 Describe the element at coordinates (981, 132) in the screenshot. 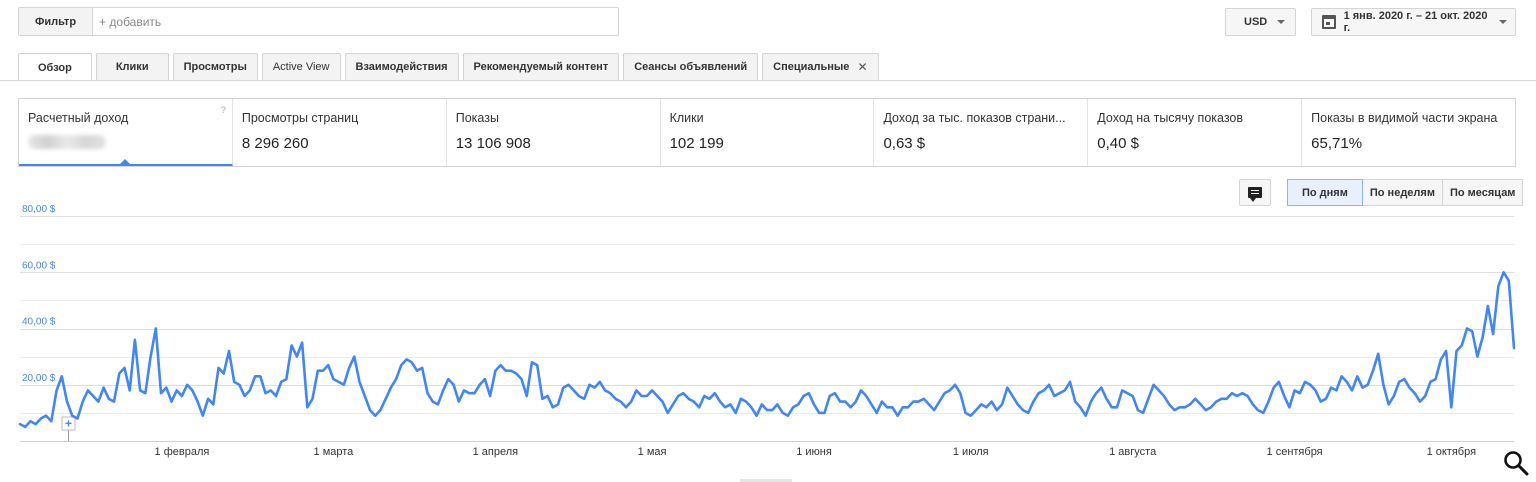

I see `scorecard-page-rpm: Доход за тыс. показов страни... 0,63 $` at that location.